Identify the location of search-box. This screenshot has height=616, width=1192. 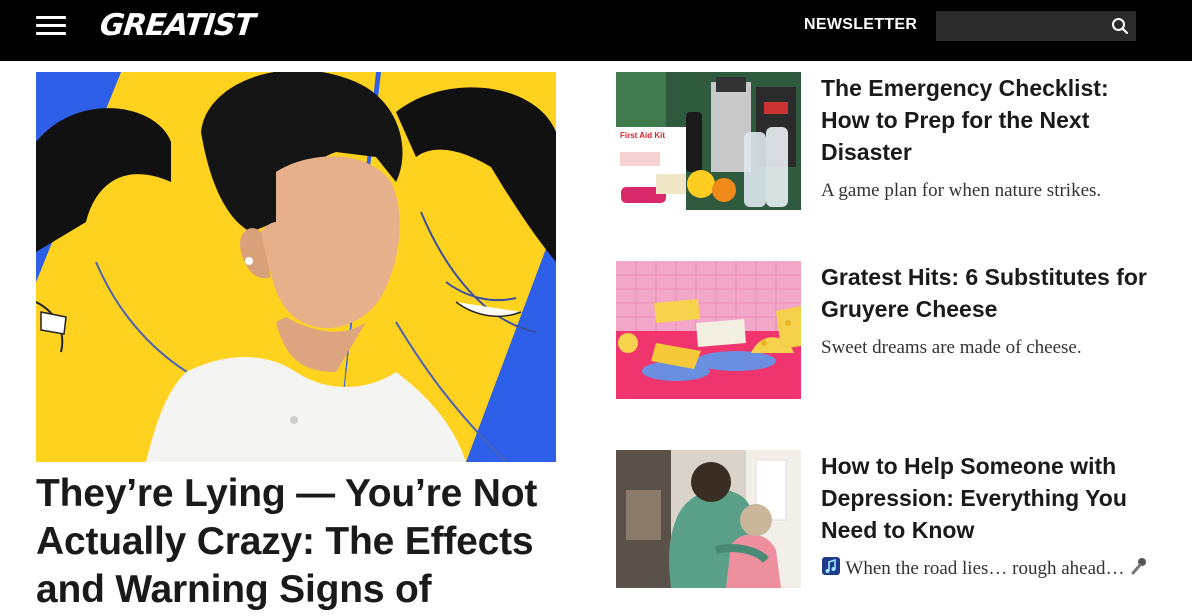
(1036, 26).